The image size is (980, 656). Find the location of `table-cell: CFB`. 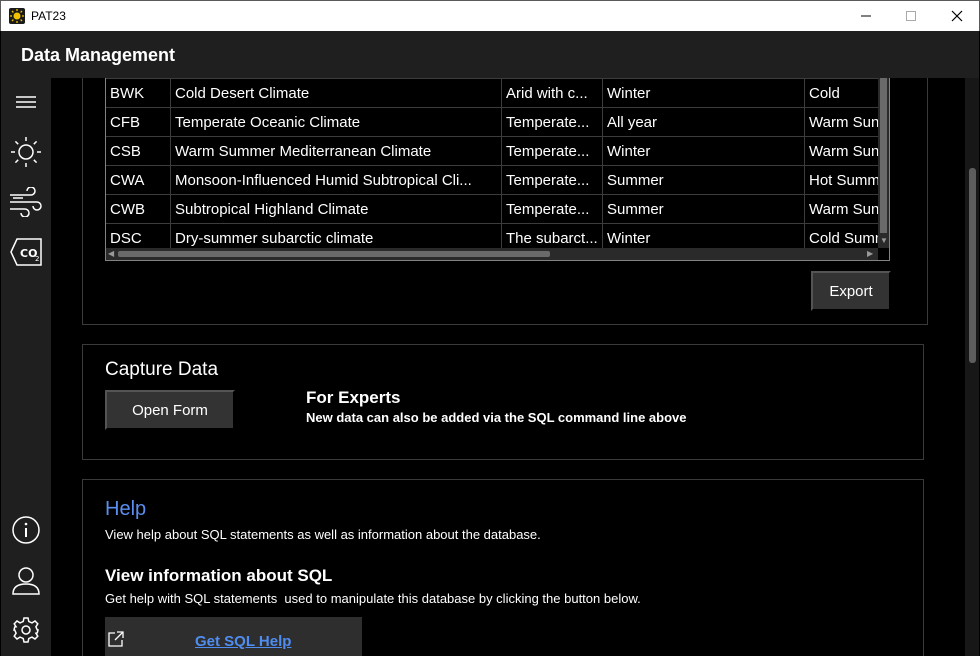

table-cell: CFB is located at coordinates (138, 122).